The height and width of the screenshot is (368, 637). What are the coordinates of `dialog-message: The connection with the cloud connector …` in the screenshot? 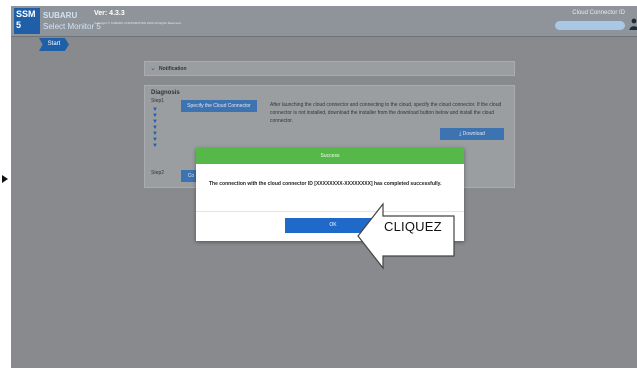 It's located at (325, 184).